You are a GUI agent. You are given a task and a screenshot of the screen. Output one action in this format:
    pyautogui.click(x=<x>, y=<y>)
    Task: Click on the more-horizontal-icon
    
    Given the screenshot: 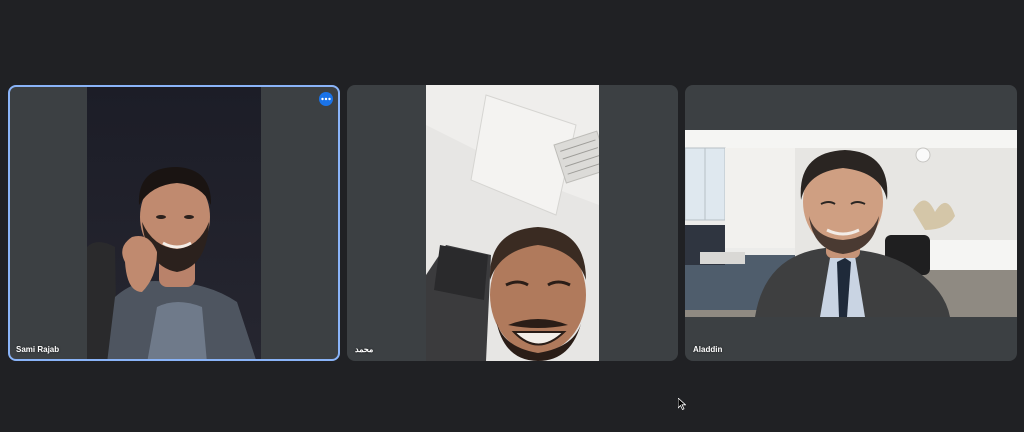 What is the action you would take?
    pyautogui.click(x=326, y=99)
    